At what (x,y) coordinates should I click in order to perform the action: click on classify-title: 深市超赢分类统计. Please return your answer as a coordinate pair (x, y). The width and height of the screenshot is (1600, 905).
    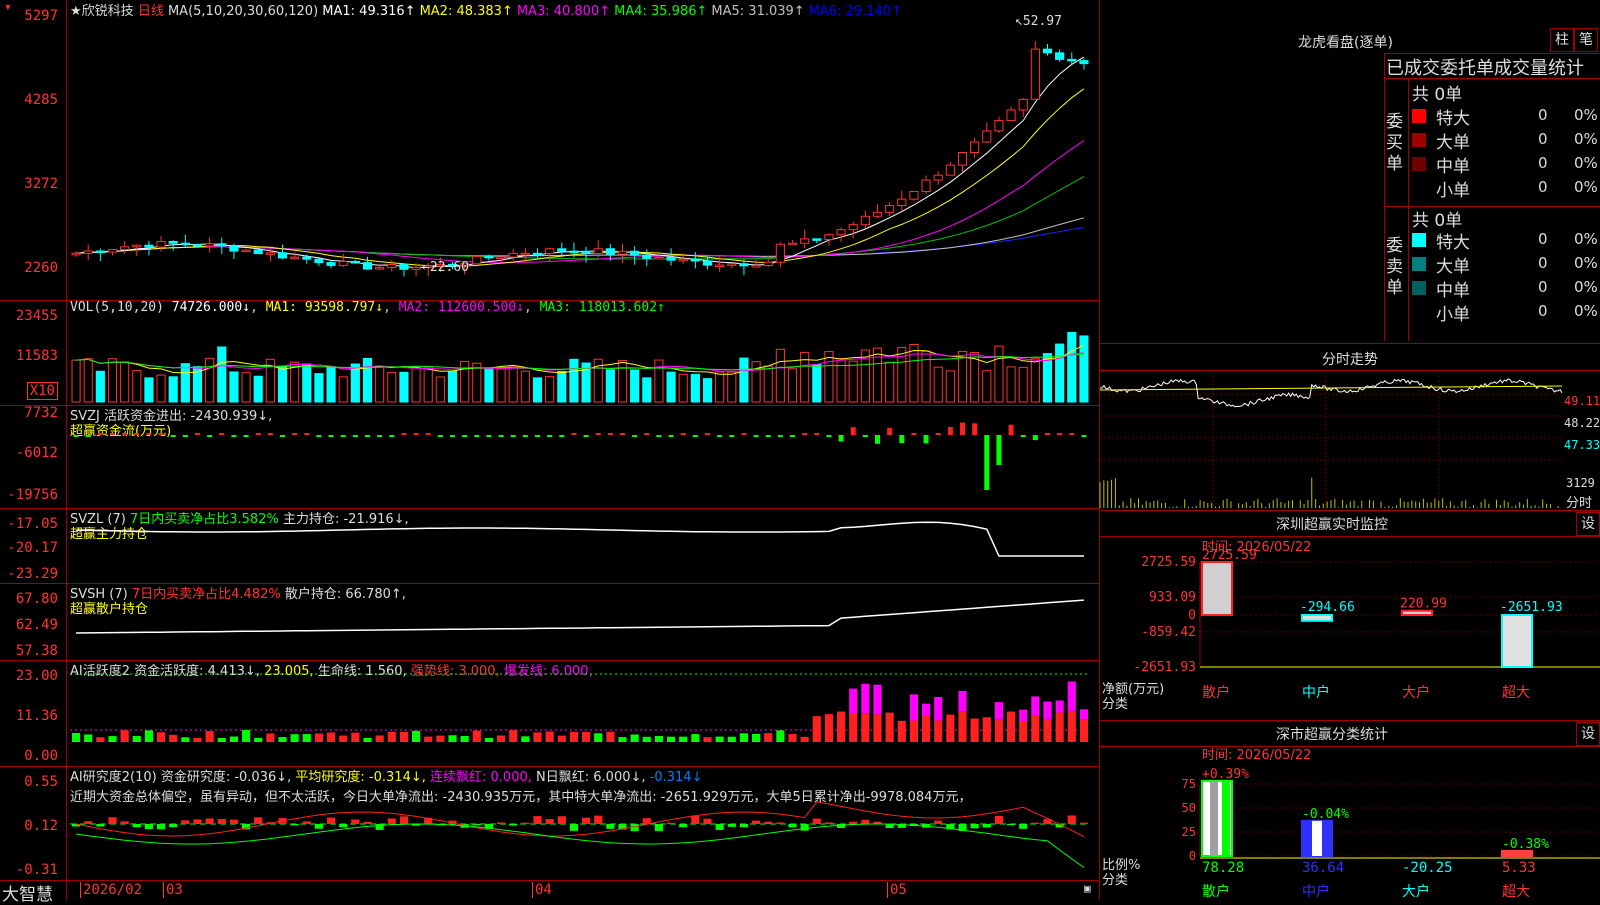
    Looking at the image, I should click on (1332, 735).